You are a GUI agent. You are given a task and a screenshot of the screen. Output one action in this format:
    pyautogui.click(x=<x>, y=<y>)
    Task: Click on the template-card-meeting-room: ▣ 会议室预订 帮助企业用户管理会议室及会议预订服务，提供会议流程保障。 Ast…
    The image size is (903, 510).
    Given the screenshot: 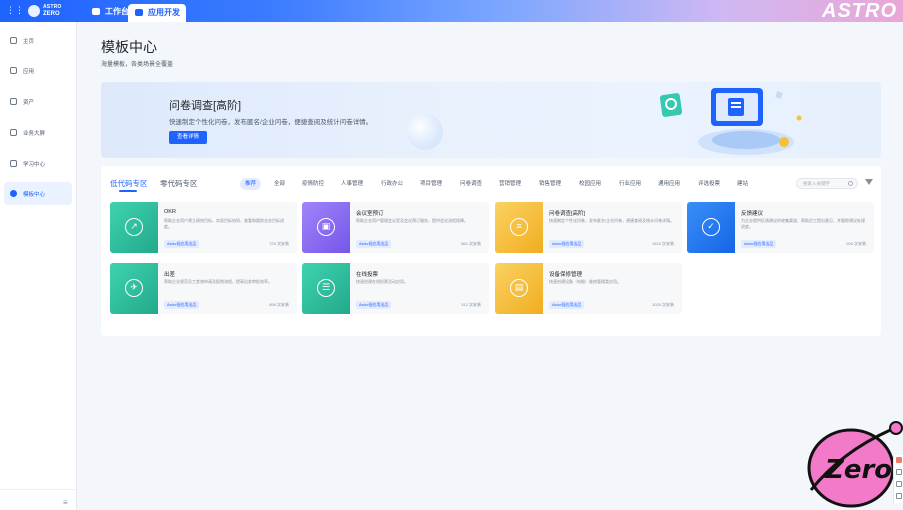 What is the action you would take?
    pyautogui.click(x=395, y=227)
    